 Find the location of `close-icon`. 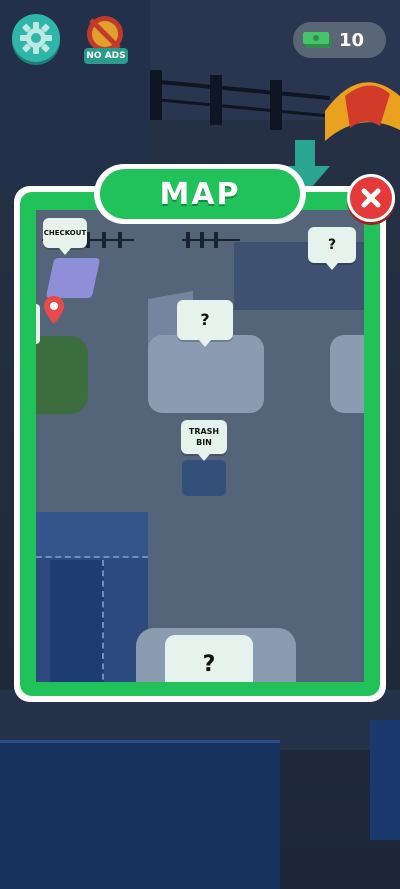

close-icon is located at coordinates (371, 198).